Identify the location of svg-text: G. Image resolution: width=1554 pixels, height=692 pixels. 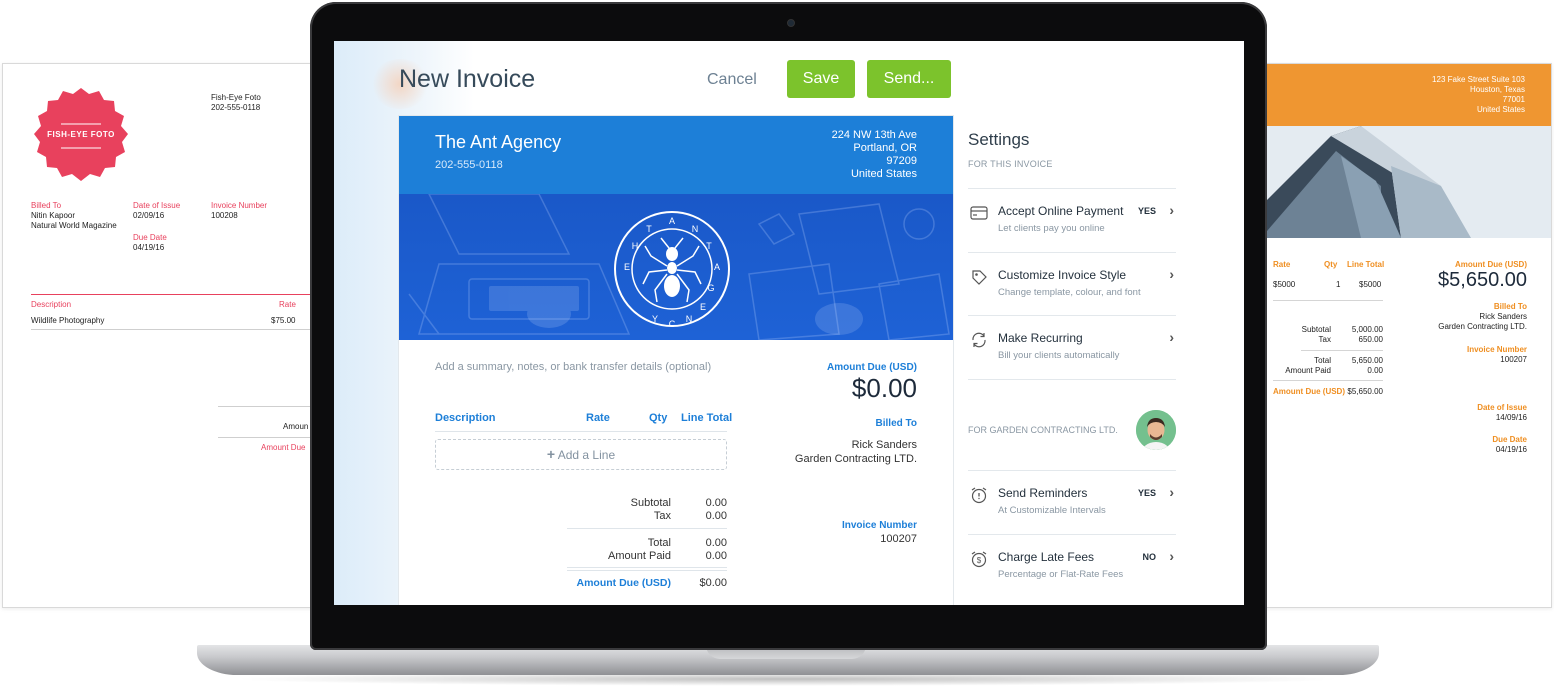
(710, 288).